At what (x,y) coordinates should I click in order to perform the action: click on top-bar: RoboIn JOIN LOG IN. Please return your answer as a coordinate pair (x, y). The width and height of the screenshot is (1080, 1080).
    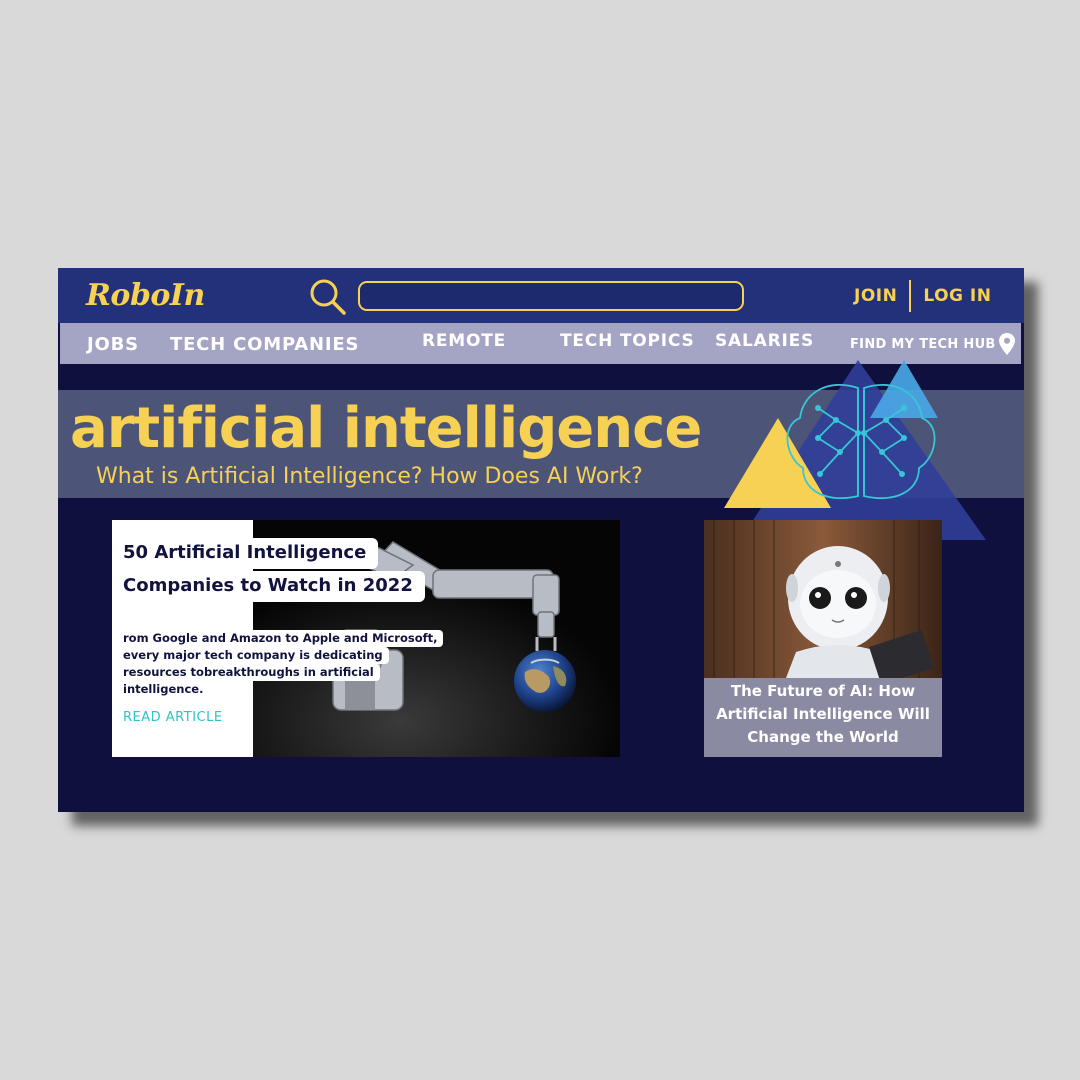
    Looking at the image, I should click on (541, 295).